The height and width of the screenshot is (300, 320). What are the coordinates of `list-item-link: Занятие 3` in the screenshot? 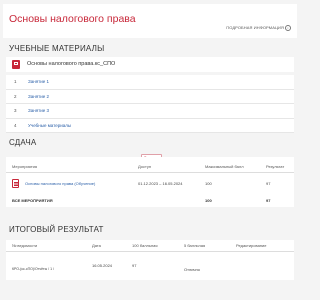 It's located at (38, 110).